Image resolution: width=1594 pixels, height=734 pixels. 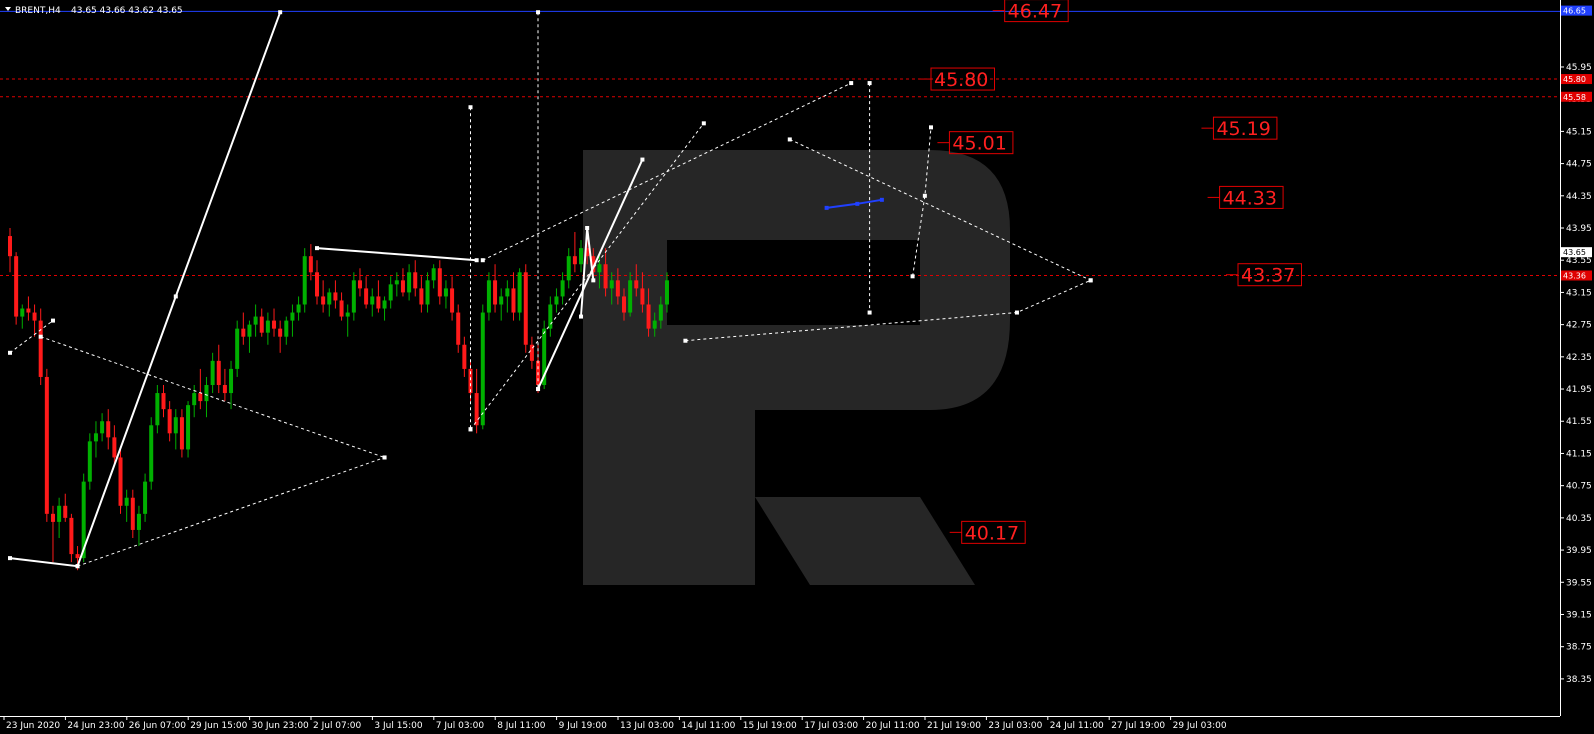 I want to click on level-label-text: 45.19, so click(x=1243, y=129).